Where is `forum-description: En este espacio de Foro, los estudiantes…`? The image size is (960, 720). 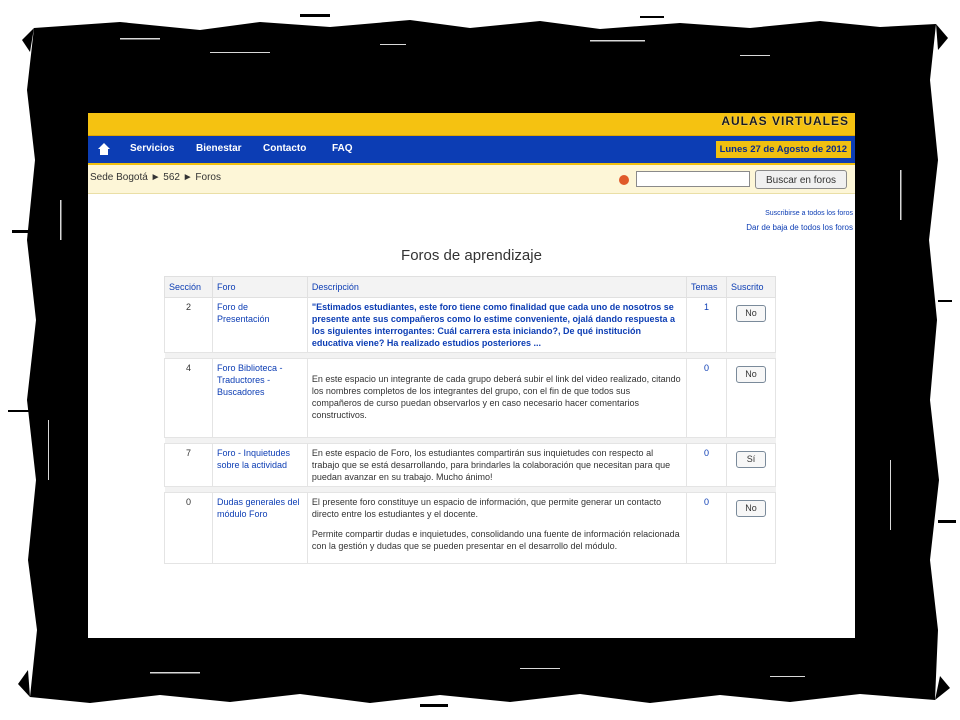
forum-description: En este espacio de Foro, los estudiantes… is located at coordinates (497, 465).